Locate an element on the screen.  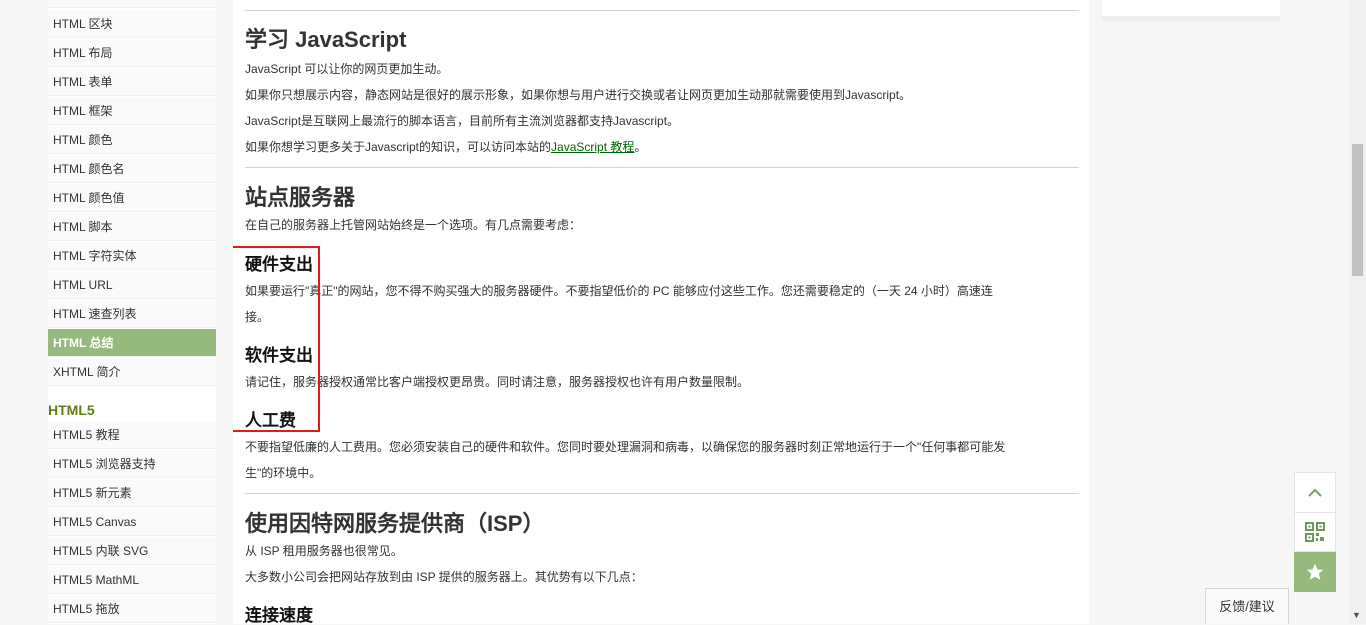
feedback-button: 反馈/建议 is located at coordinates (1247, 606).